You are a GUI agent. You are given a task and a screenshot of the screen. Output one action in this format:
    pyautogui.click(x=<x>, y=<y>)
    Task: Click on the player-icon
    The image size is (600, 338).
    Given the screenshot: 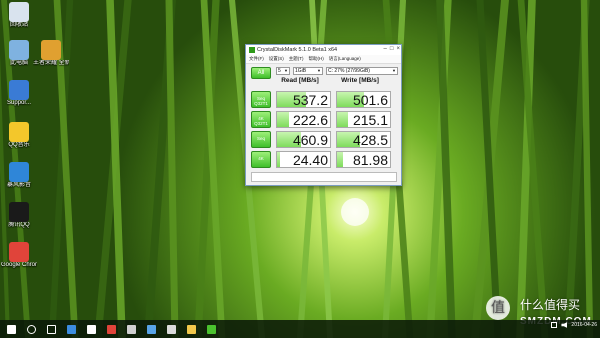 What is the action you would take?
    pyautogui.click(x=19, y=172)
    